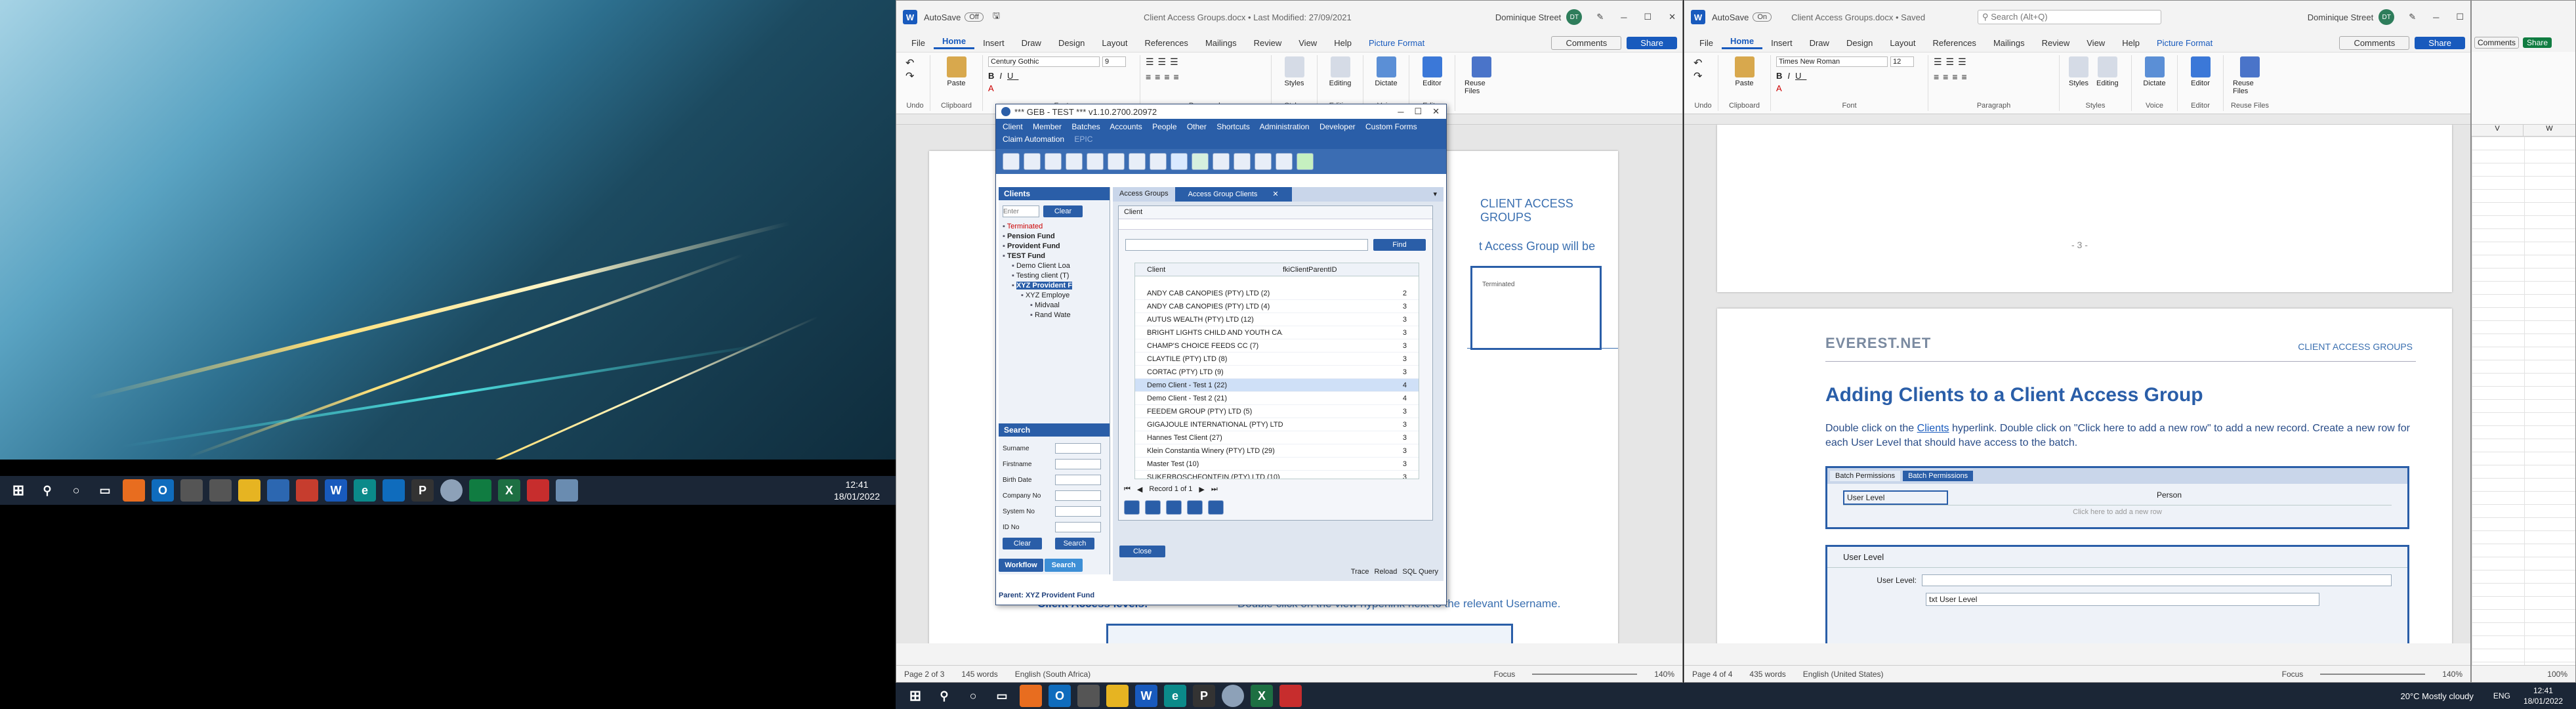  Describe the element at coordinates (1294, 71) in the screenshot. I see `styles-button: Styles` at that location.